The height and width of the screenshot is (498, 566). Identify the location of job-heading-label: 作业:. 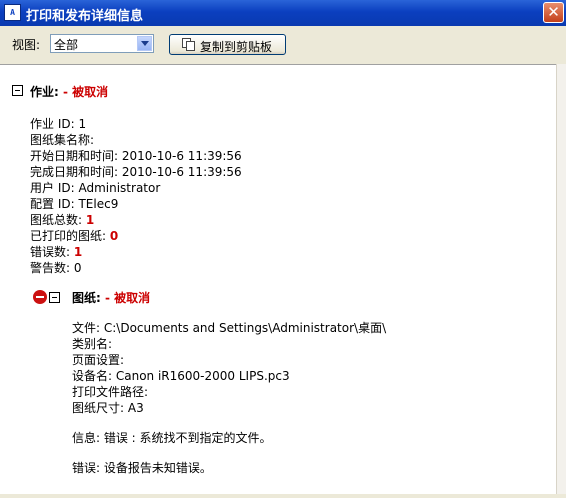
(44, 92).